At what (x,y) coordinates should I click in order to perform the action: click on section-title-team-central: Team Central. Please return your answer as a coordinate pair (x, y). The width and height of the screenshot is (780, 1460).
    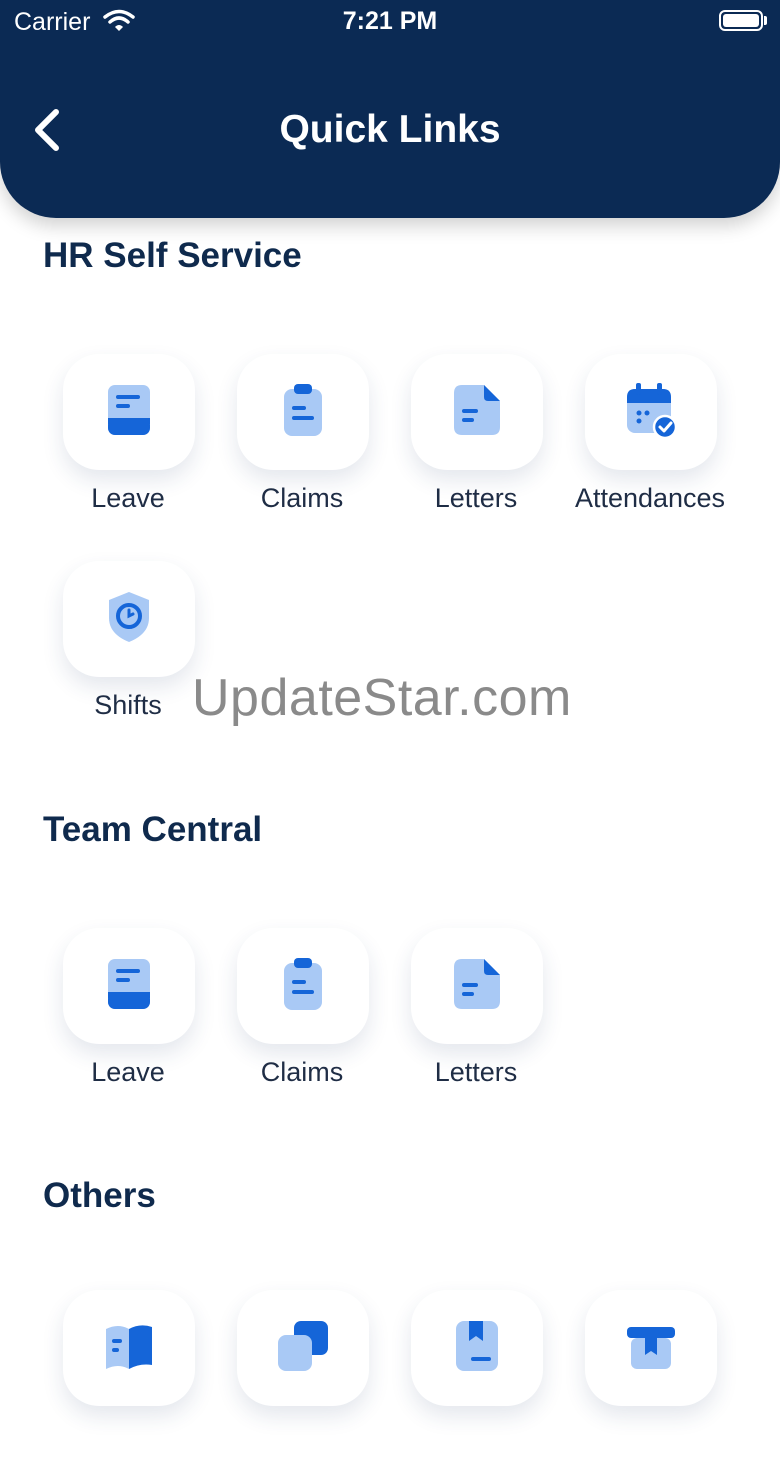
    Looking at the image, I should click on (153, 829).